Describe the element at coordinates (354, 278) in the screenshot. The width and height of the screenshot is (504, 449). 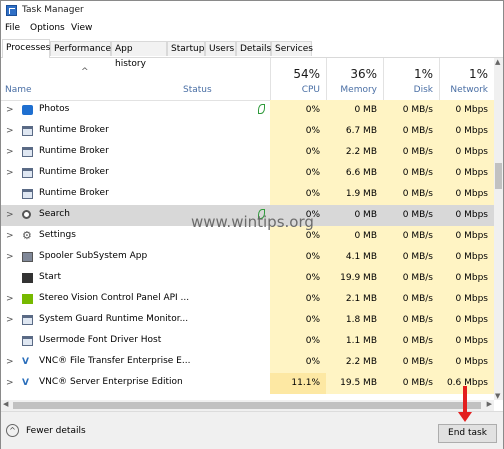
I see `memory-cell: 19.9 MB` at that location.